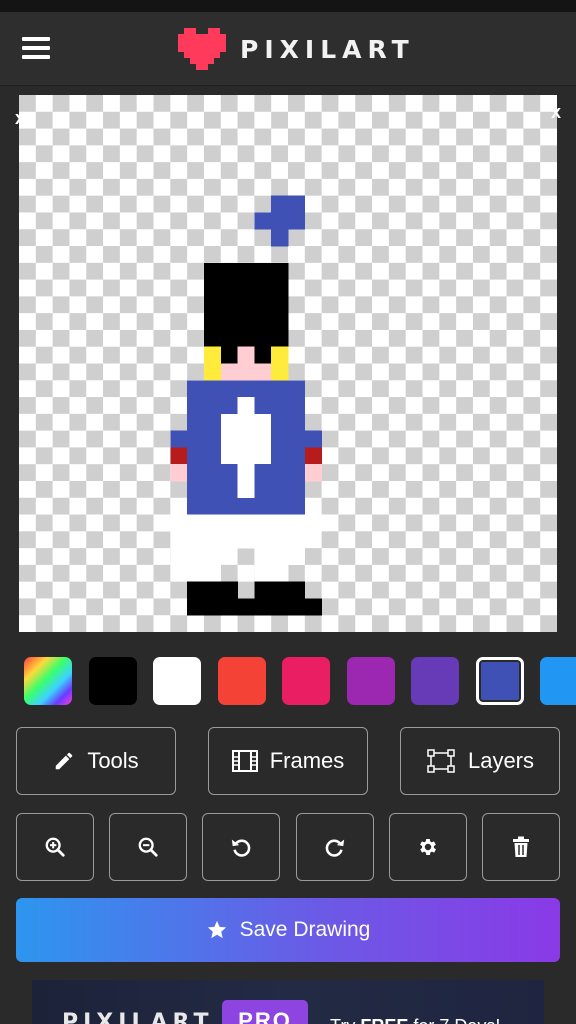 This screenshot has width=576, height=1024. I want to click on layers-label: Layers, so click(501, 760).